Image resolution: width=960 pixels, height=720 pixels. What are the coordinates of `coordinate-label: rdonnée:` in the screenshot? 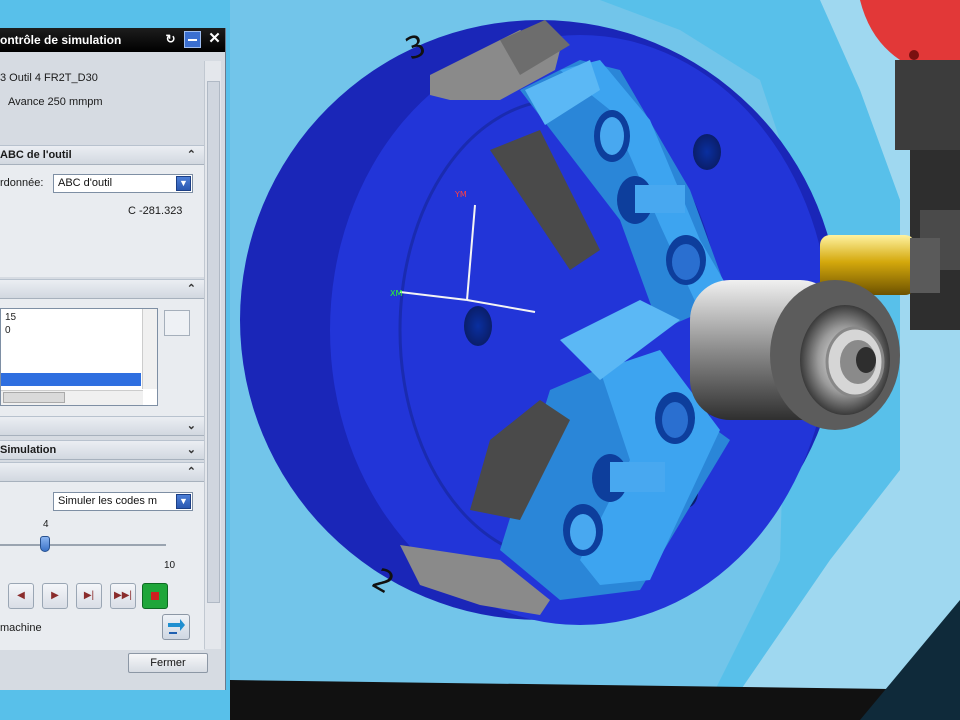 It's located at (22, 183).